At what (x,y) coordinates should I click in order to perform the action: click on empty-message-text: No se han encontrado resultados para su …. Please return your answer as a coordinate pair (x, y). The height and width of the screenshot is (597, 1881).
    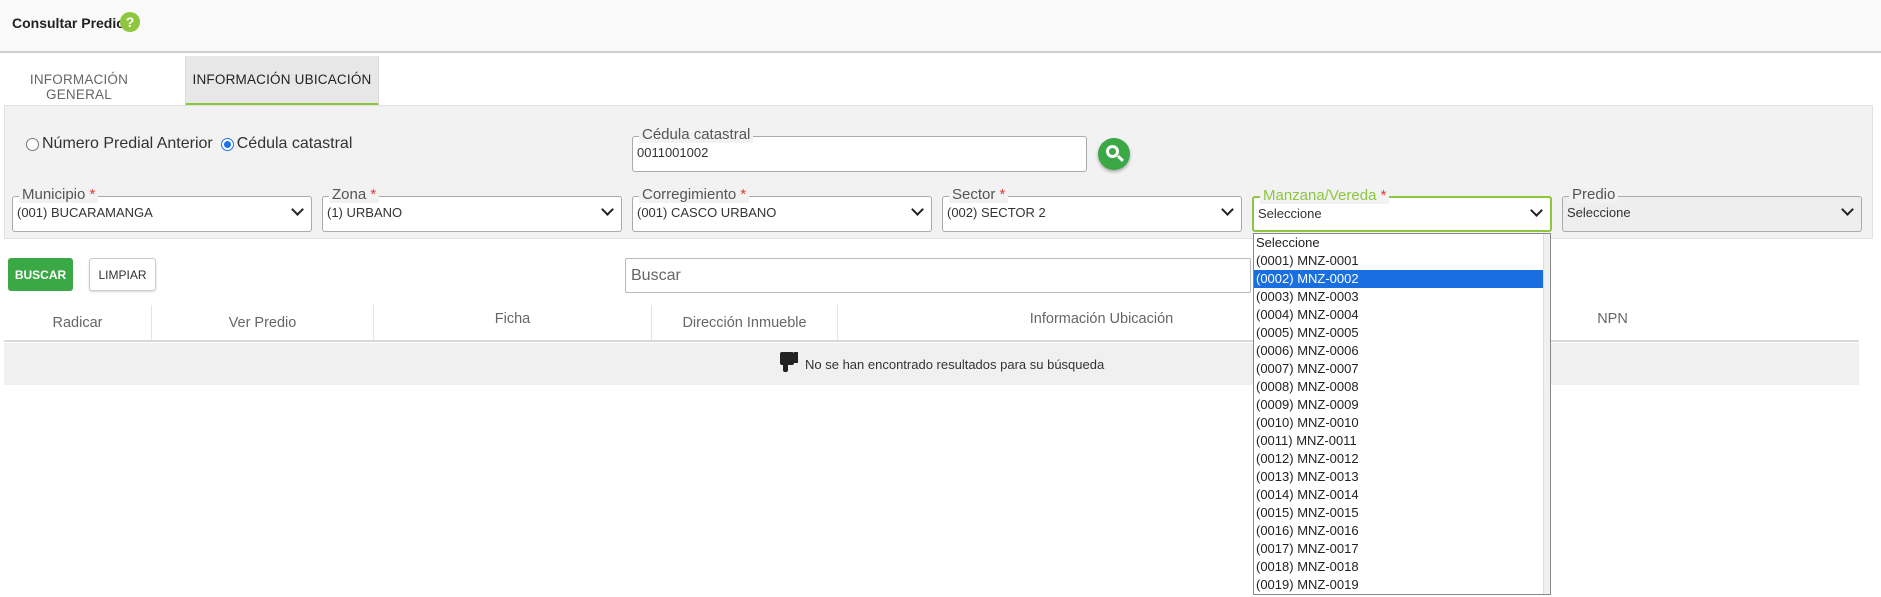
    Looking at the image, I should click on (955, 364).